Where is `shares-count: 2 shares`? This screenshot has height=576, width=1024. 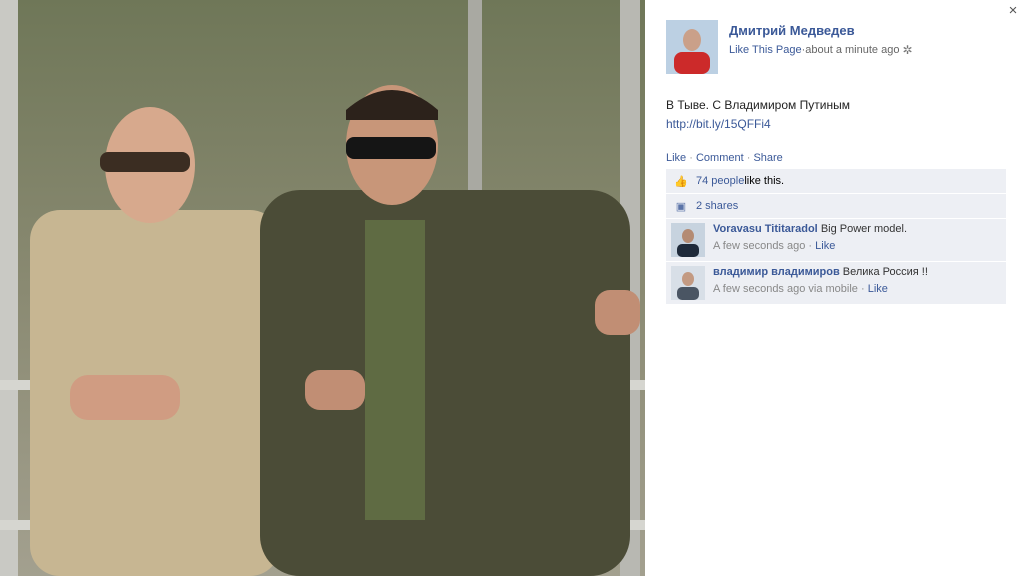 shares-count: 2 shares is located at coordinates (717, 206).